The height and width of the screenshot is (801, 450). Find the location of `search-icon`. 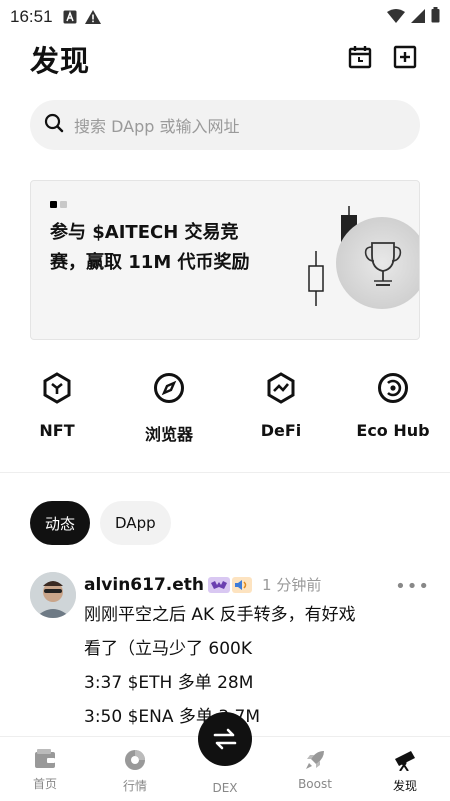

search-icon is located at coordinates (54, 125).